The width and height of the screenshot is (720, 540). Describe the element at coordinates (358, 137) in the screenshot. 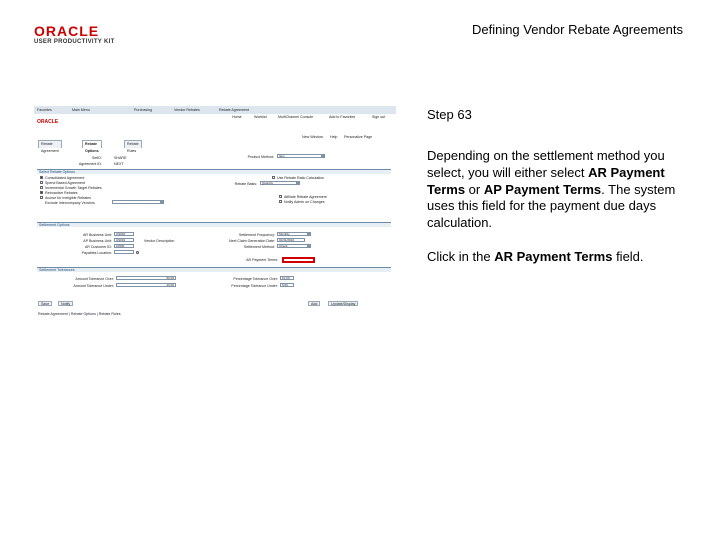

I see `link-personalize: Personalize Page` at that location.